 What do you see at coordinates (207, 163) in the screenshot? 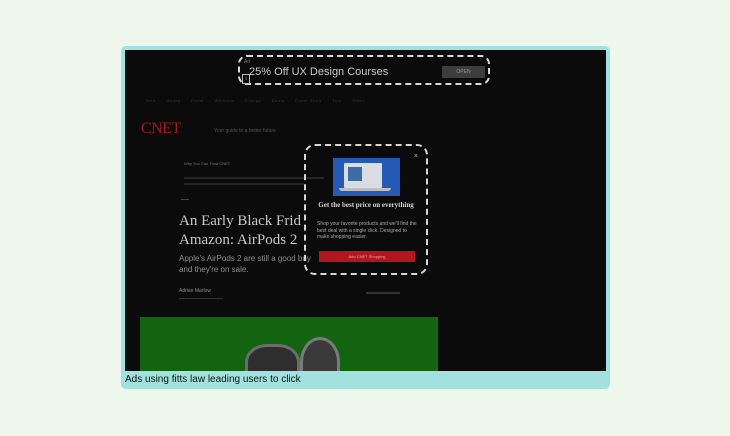
I see `trust-link: Why You Can Trust CNET` at bounding box center [207, 163].